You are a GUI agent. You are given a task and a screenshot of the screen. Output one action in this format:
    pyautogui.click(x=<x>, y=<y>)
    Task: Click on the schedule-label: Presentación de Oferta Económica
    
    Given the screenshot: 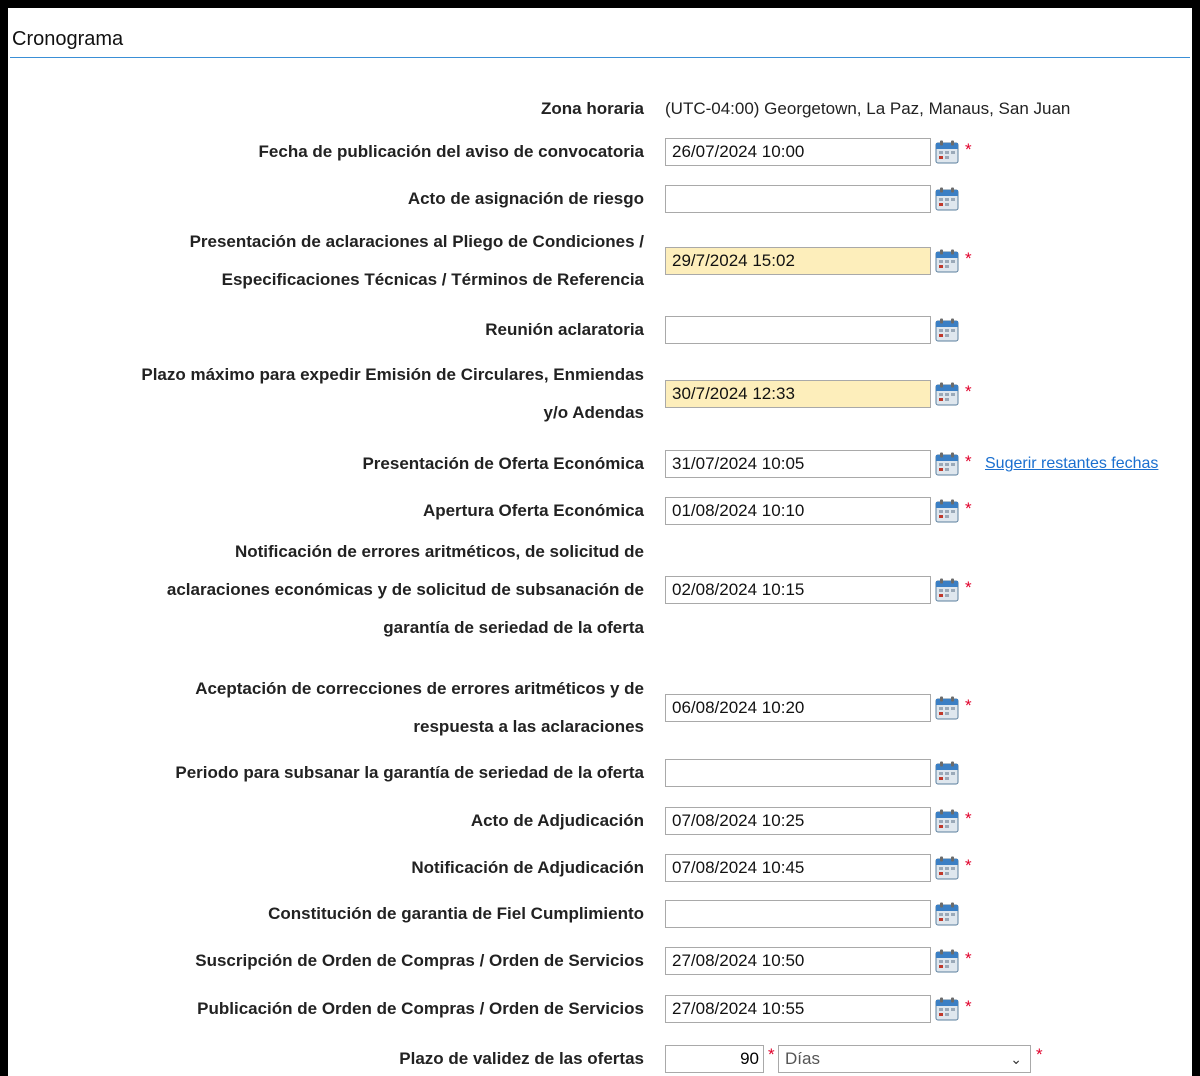 What is the action you would take?
    pyautogui.click(x=503, y=463)
    